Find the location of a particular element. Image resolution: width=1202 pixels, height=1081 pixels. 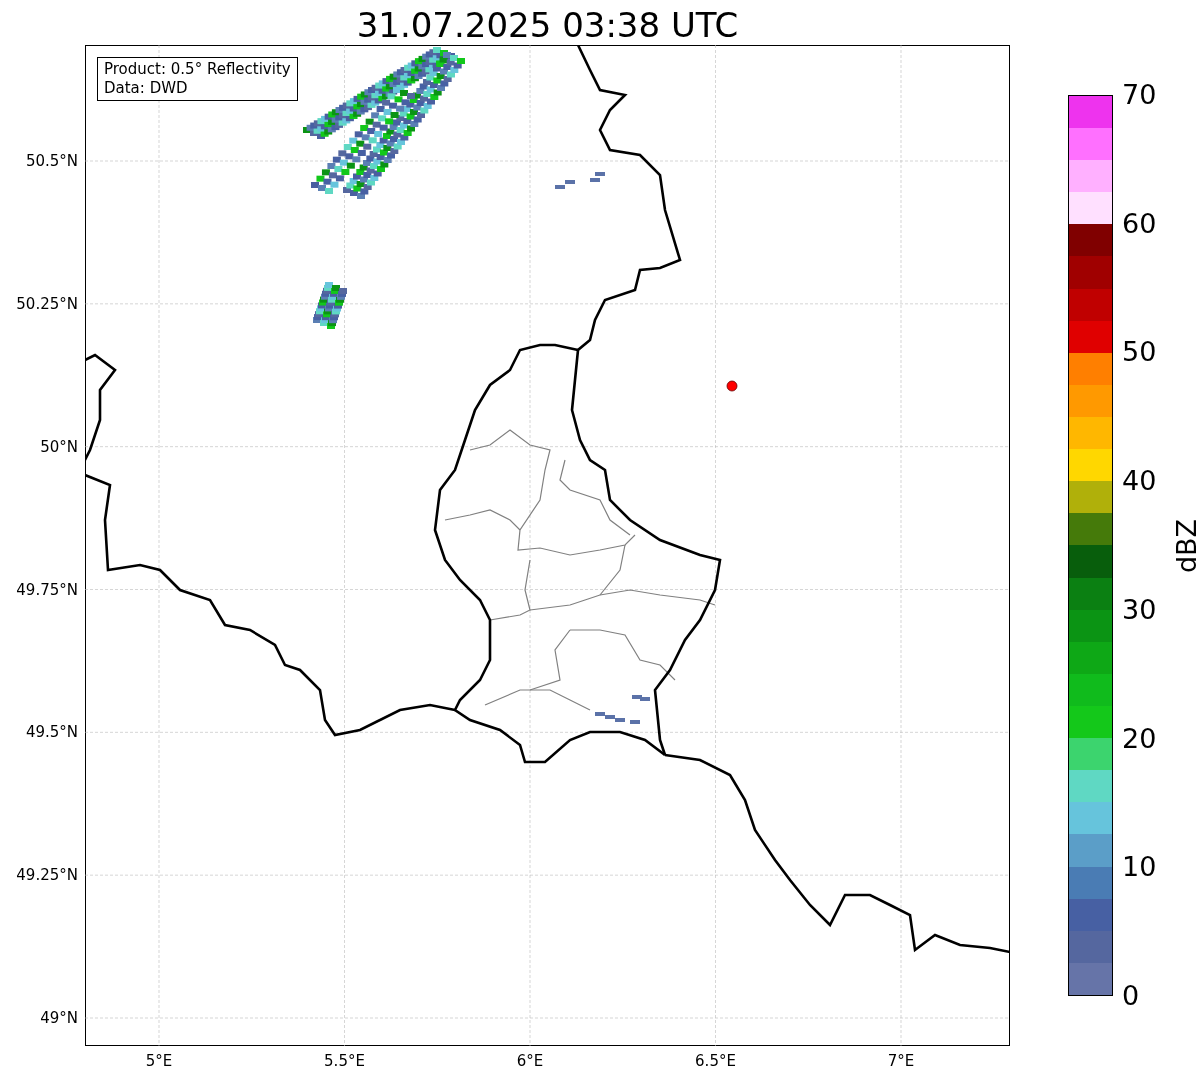

colorbar-tick-label: 40 is located at coordinates (1139, 481).